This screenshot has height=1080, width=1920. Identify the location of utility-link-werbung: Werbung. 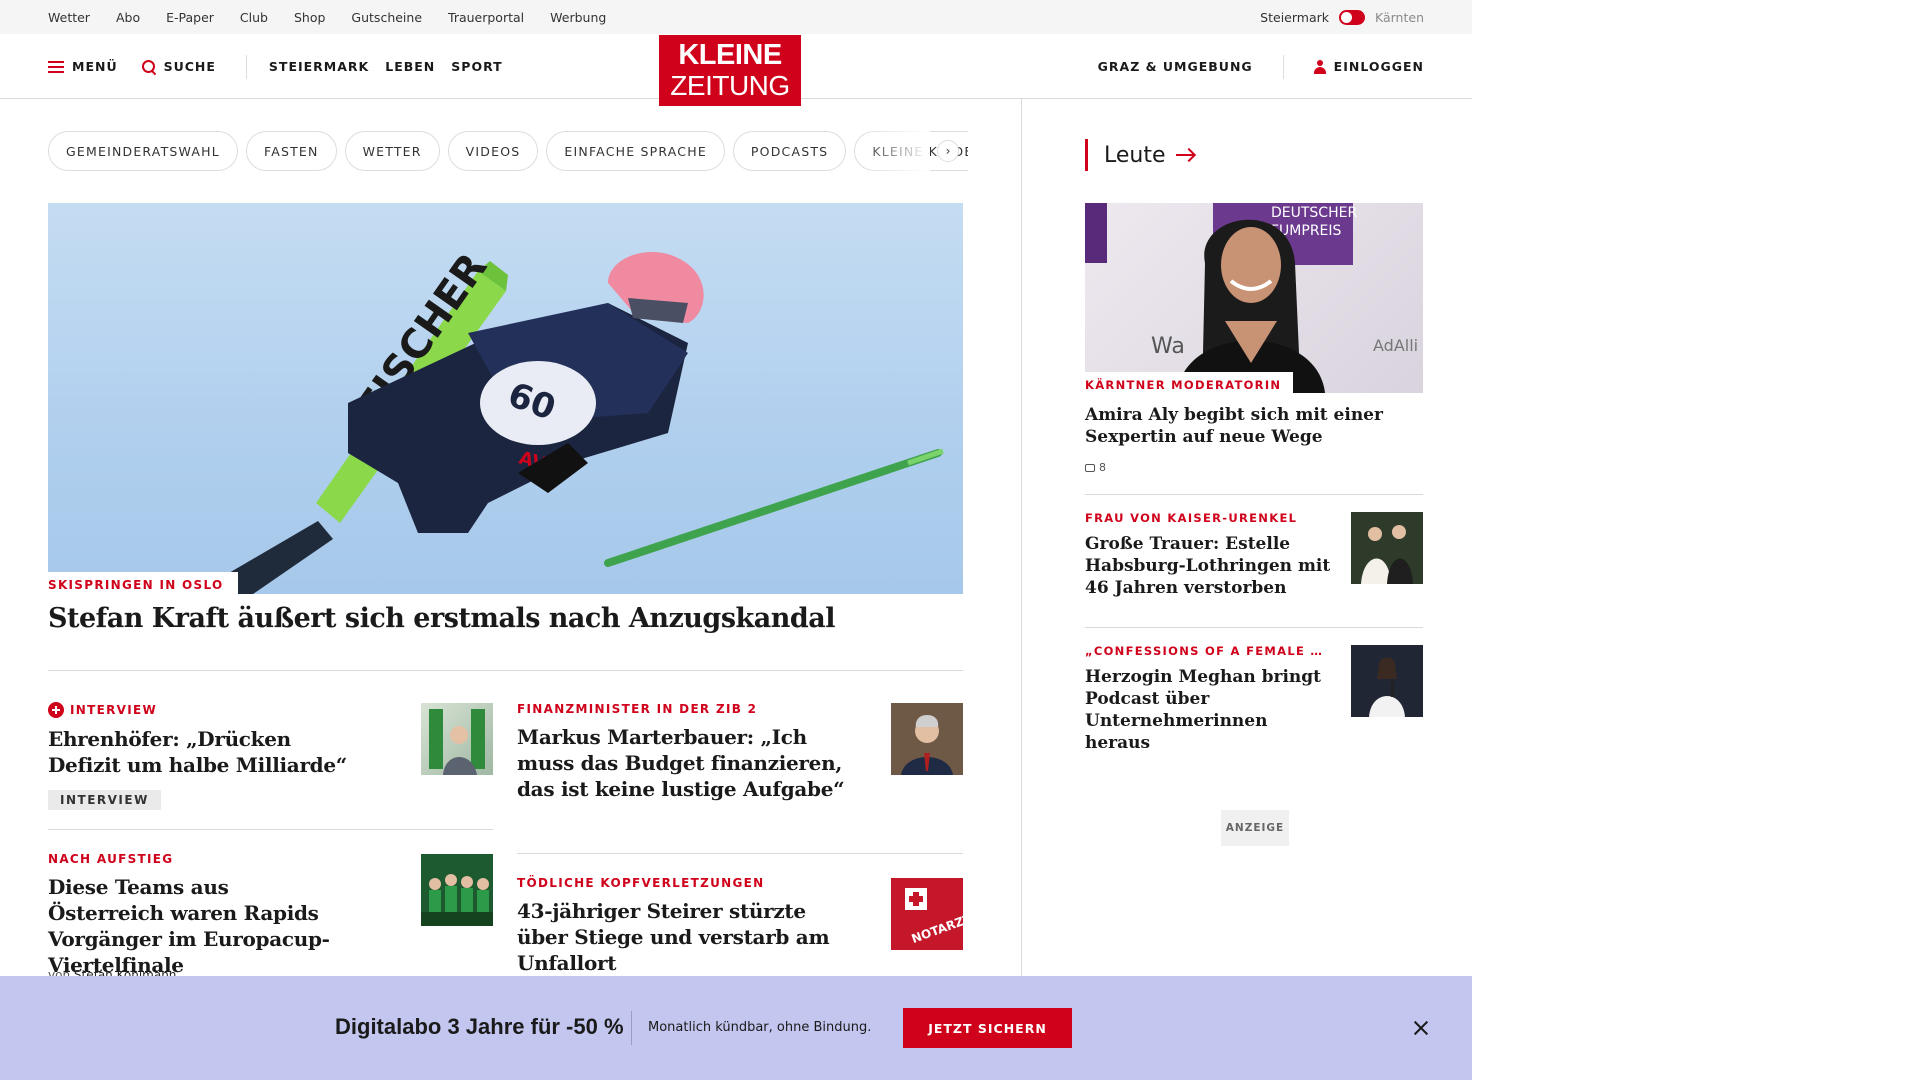
(578, 17).